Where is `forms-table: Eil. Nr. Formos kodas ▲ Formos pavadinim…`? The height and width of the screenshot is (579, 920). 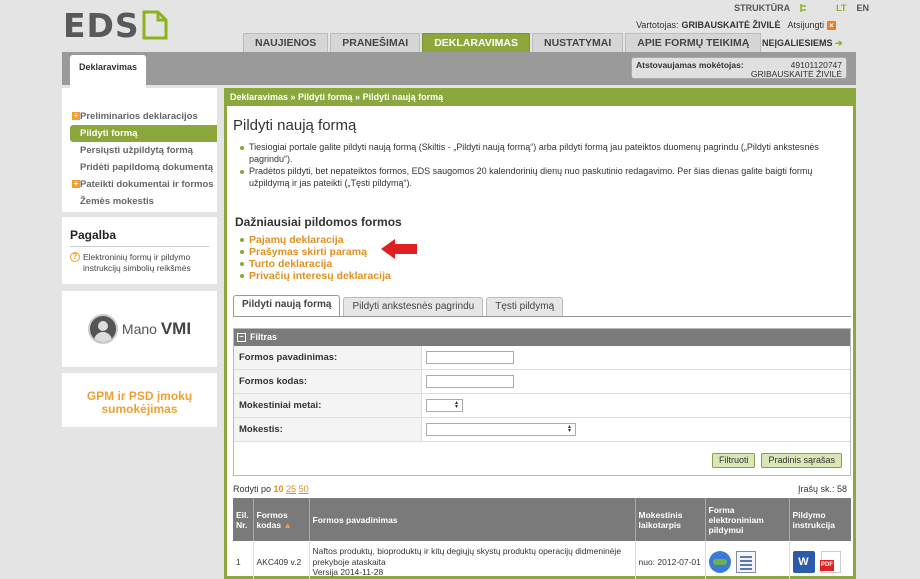
forms-table: Eil. Nr. Formos kodas ▲ Formos pavadinim… is located at coordinates (542, 538).